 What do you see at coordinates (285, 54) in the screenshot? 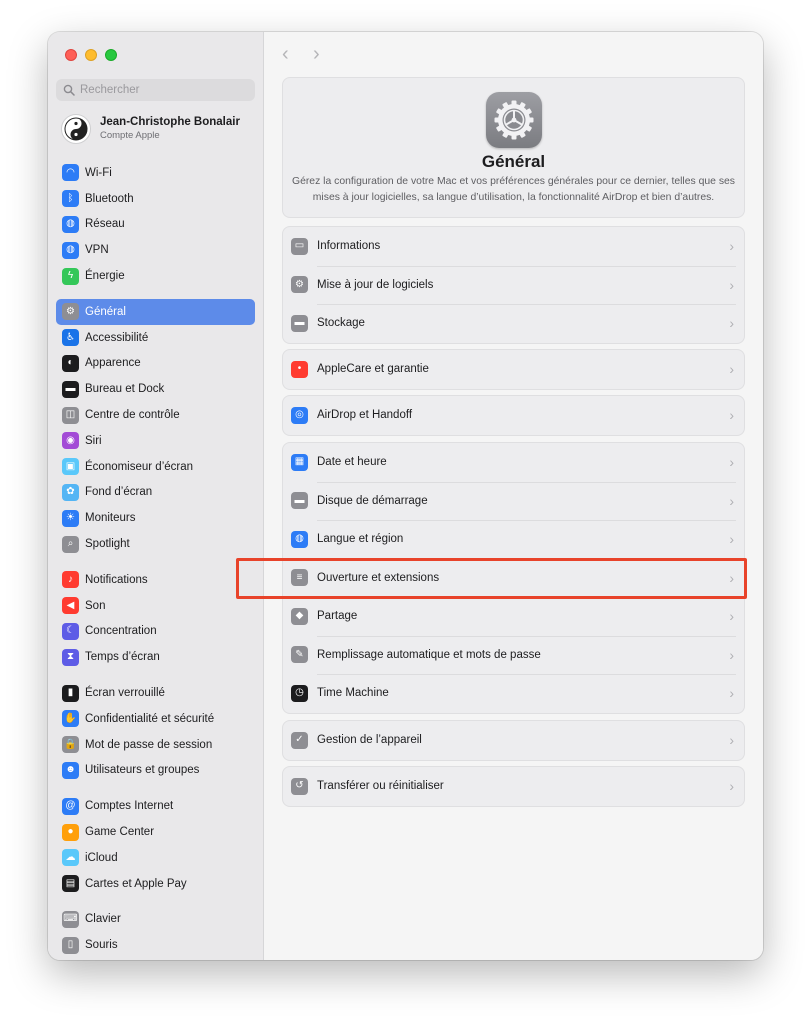
I see `back-button: ‹` at bounding box center [285, 54].